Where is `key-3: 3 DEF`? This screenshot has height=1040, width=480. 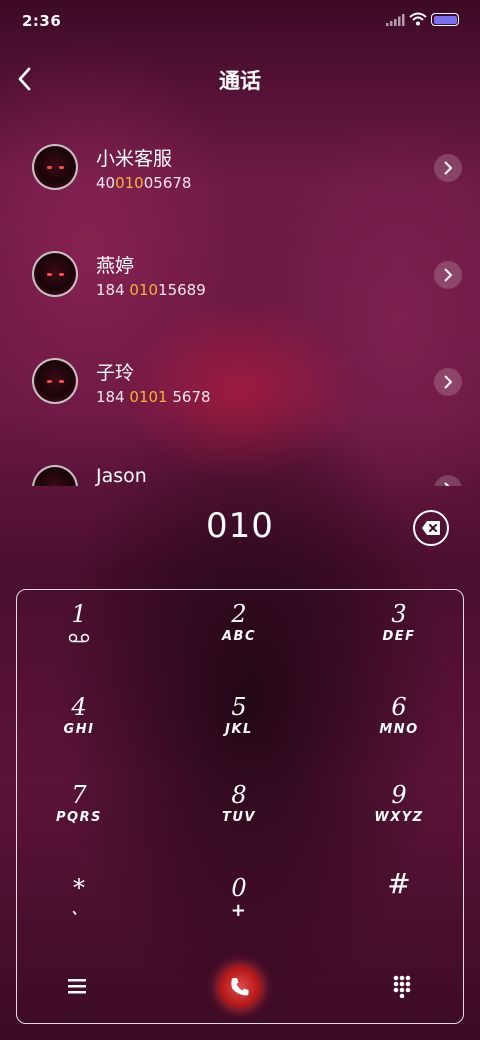 key-3: 3 DEF is located at coordinates (399, 640).